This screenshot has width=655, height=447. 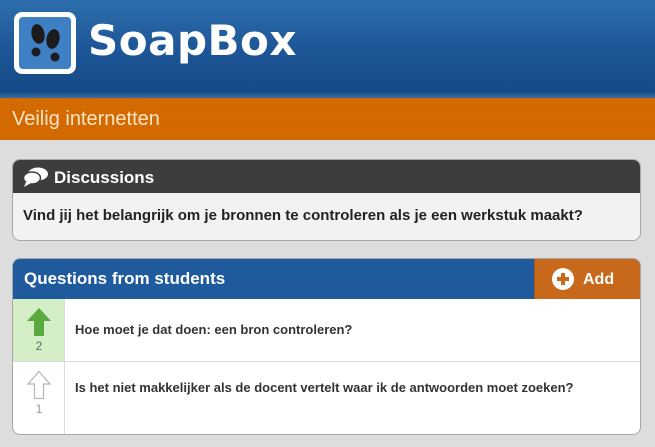 What do you see at coordinates (327, 119) in the screenshot?
I see `section-bar: Veilig internetten` at bounding box center [327, 119].